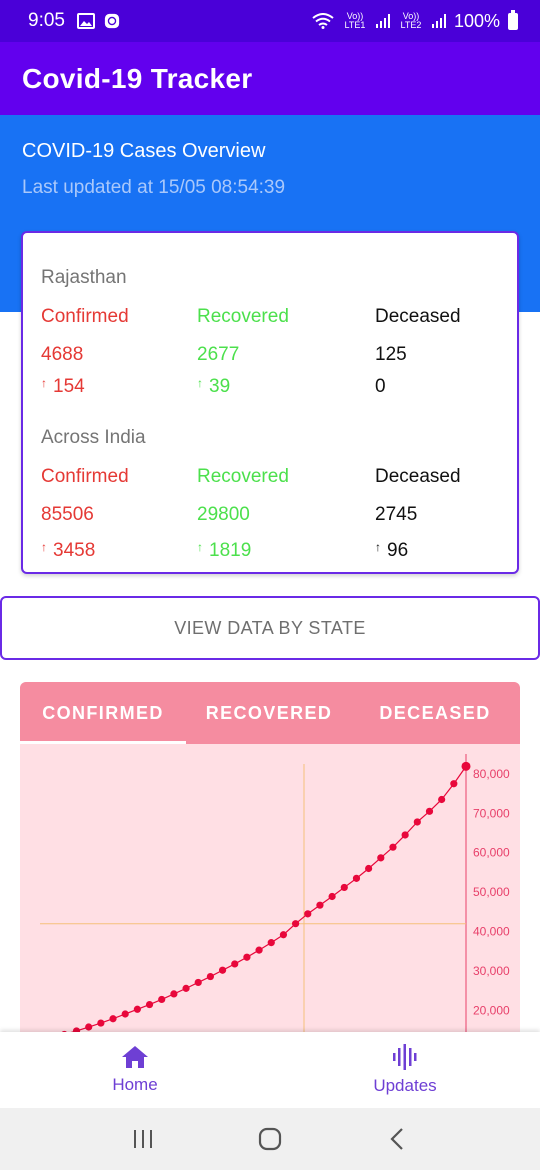 The image size is (540, 1170). Describe the element at coordinates (220, 386) in the screenshot. I see `state-recovered-delta-value: 39` at that location.